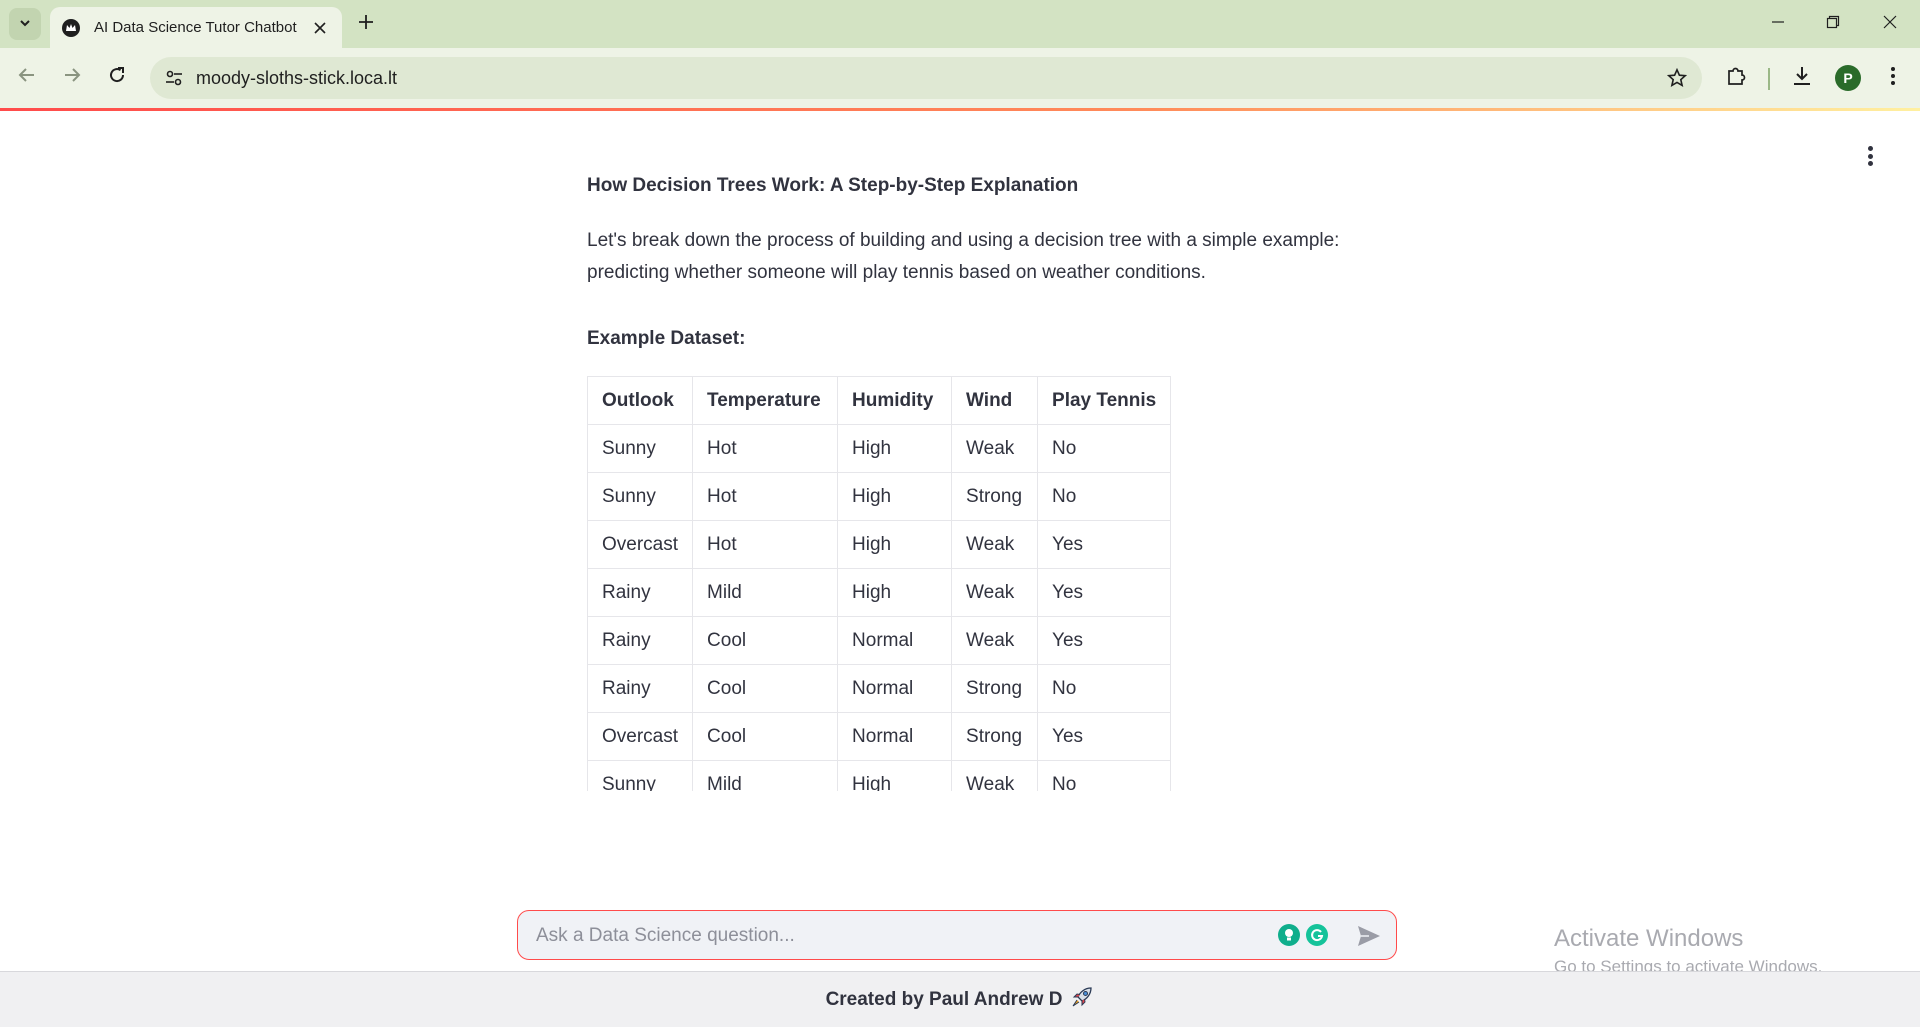 The height and width of the screenshot is (1027, 1920). Describe the element at coordinates (1104, 400) in the screenshot. I see `table-header-cell: Play Tennis` at that location.